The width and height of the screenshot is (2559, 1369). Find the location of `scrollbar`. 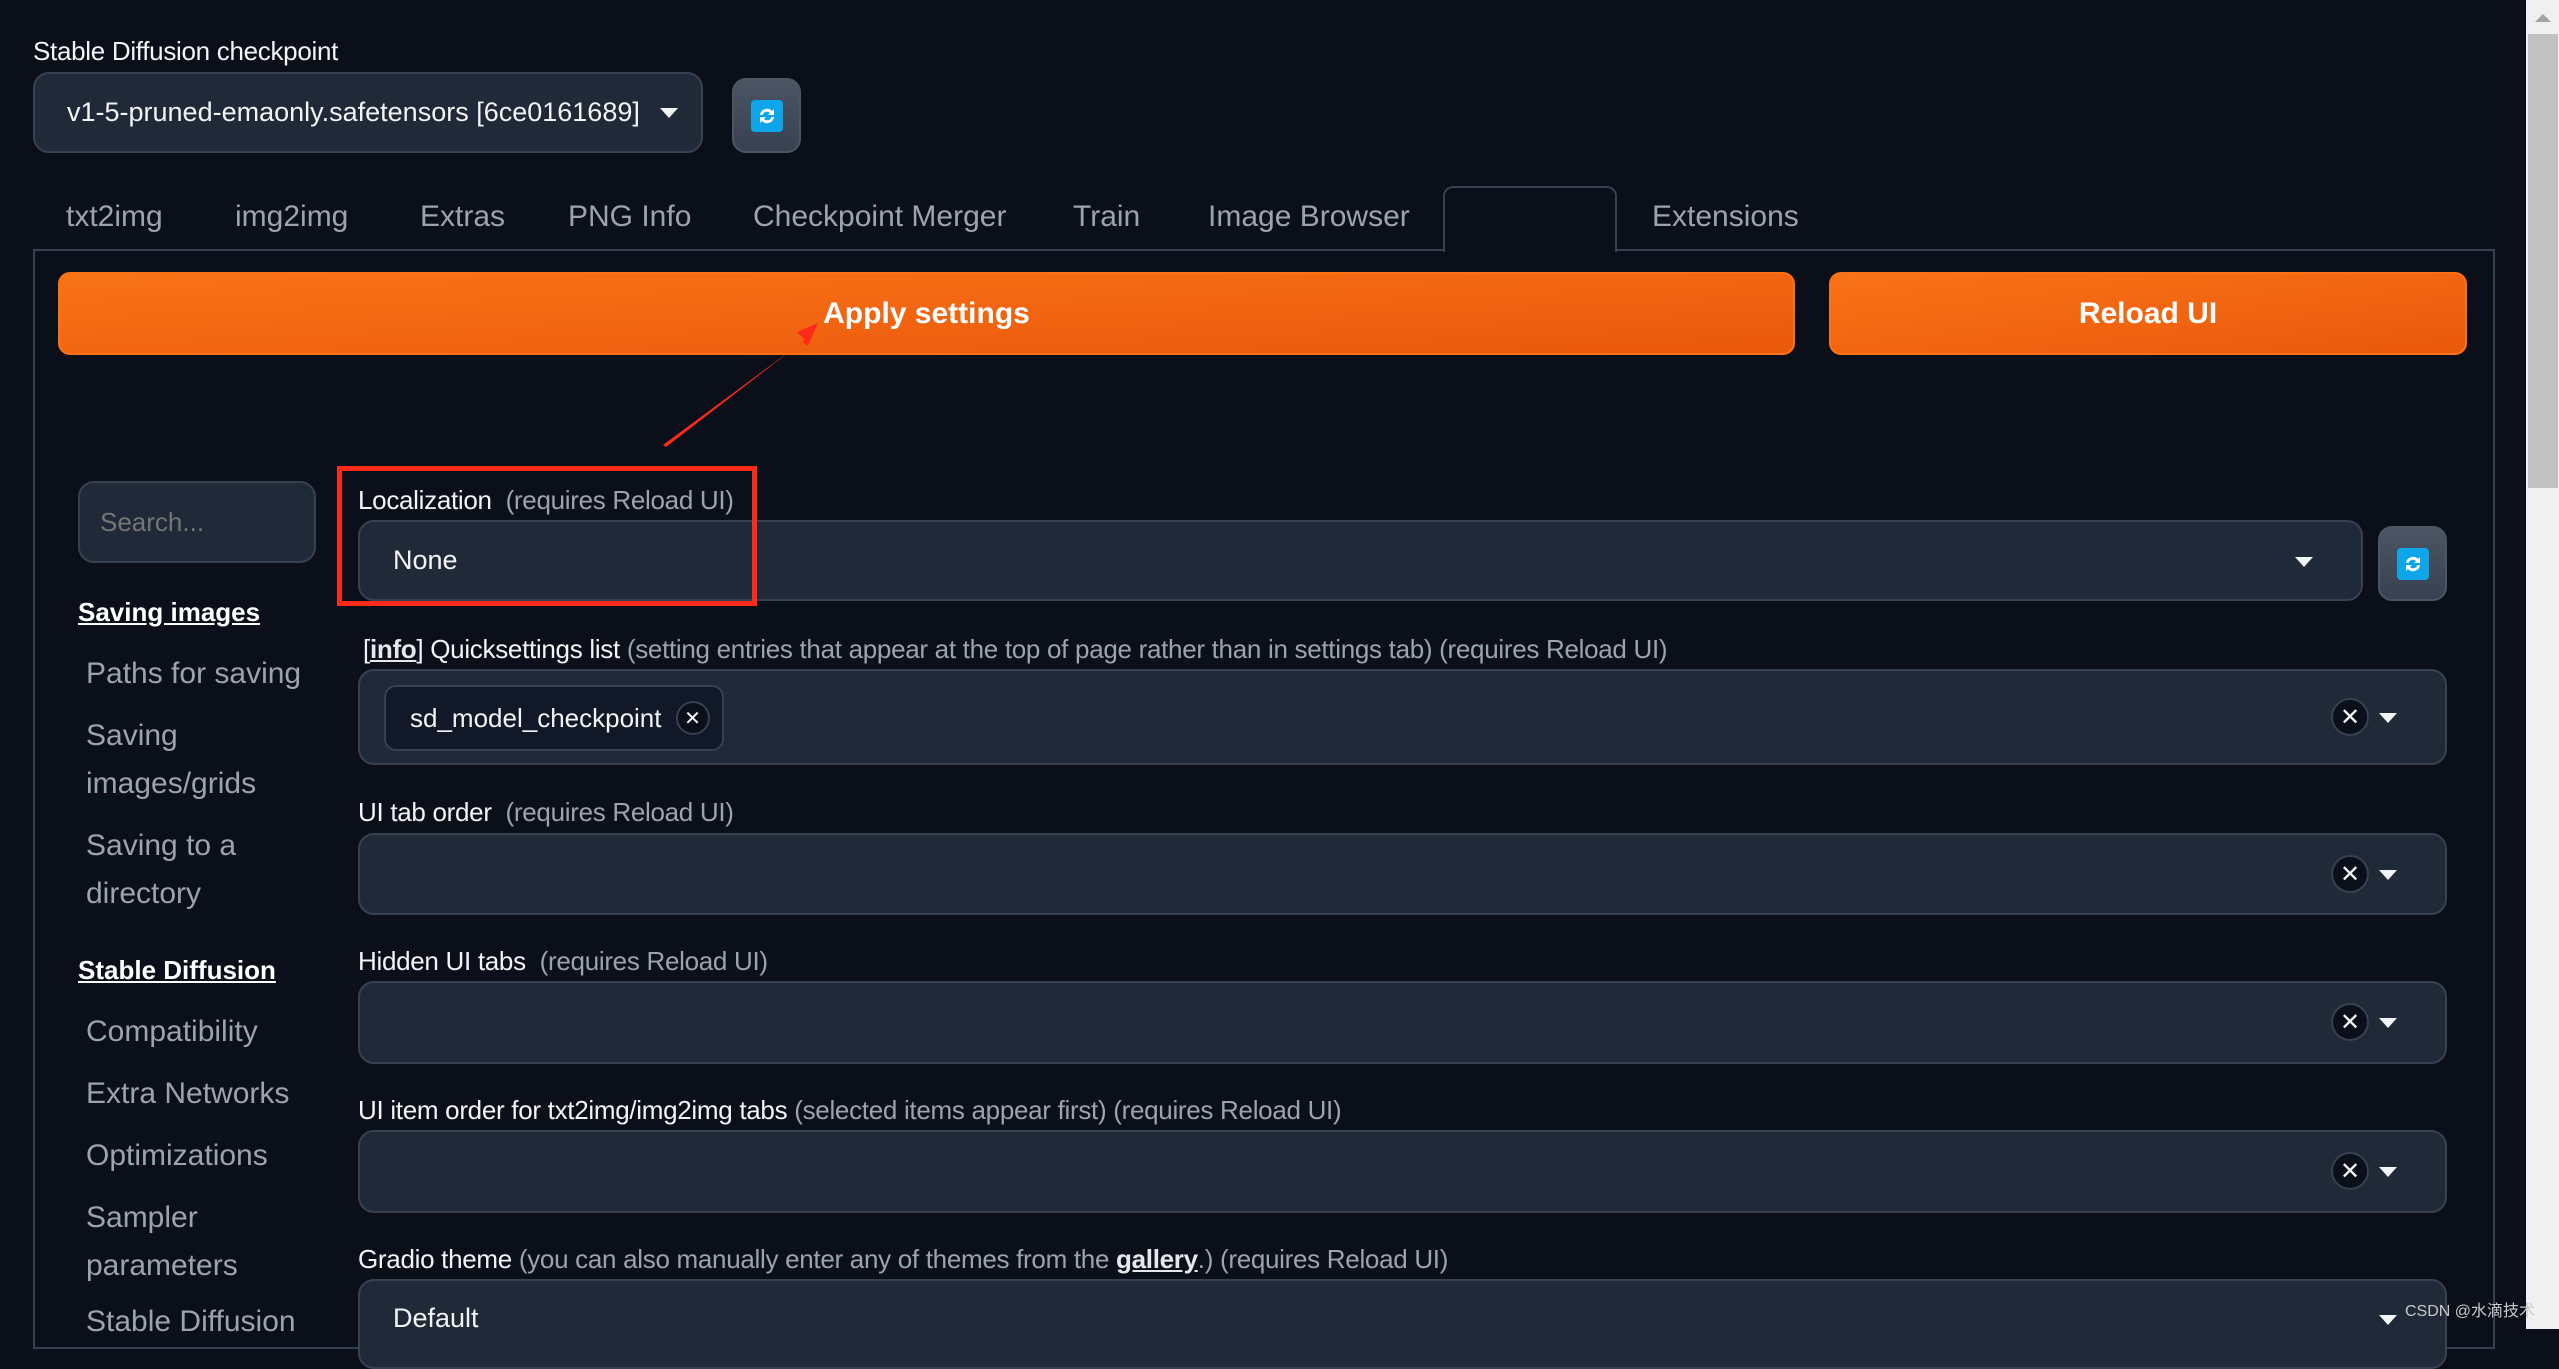

scrollbar is located at coordinates (2542, 664).